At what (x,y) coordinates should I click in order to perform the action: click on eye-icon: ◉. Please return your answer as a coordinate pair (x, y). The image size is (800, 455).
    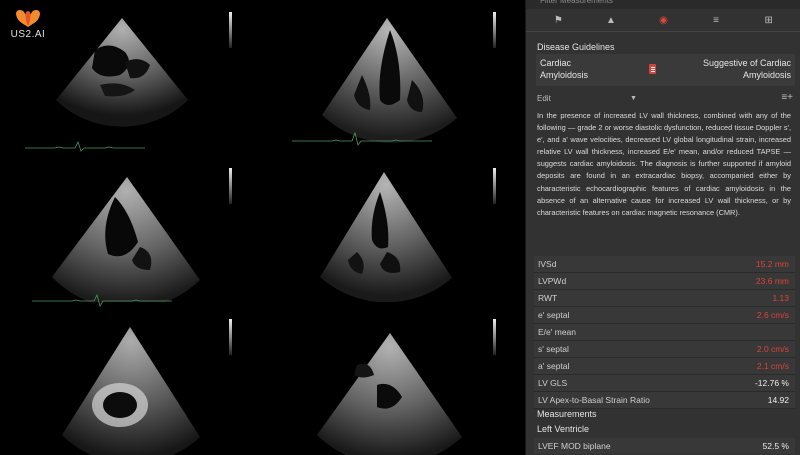
    Looking at the image, I should click on (663, 20).